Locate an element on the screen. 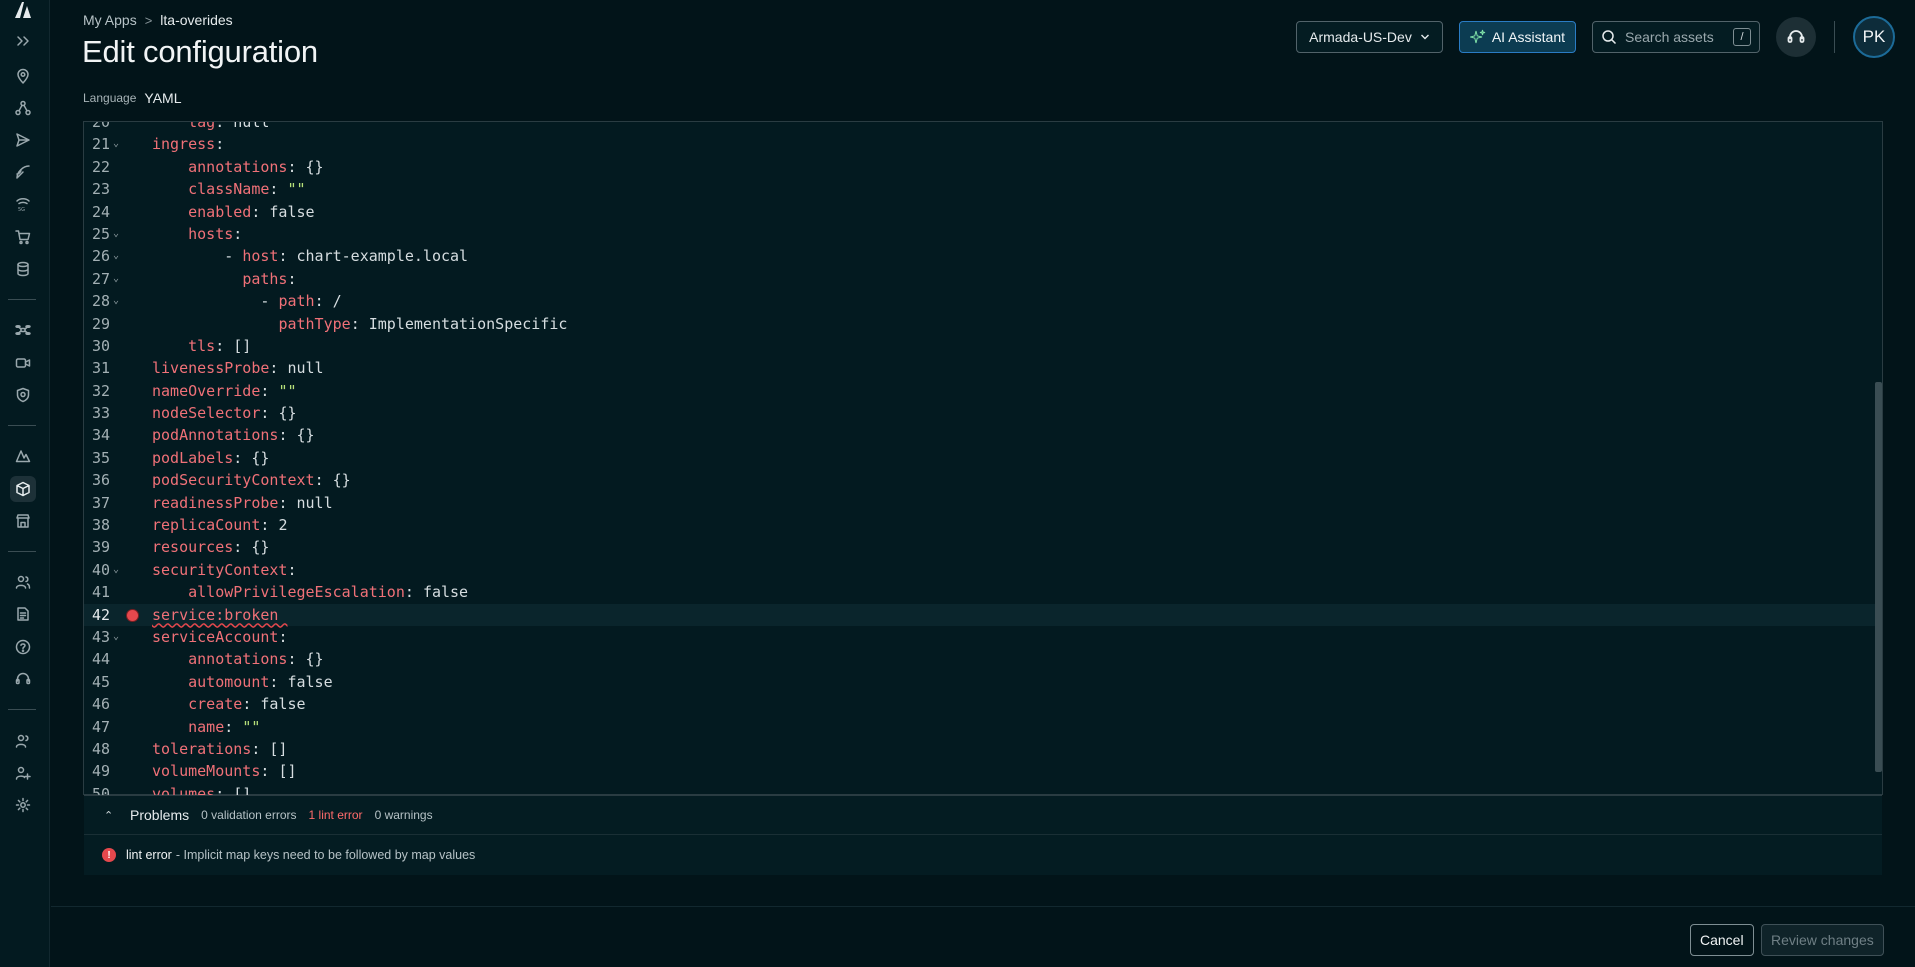  breadcrumb-my-apps: My Apps is located at coordinates (110, 20).